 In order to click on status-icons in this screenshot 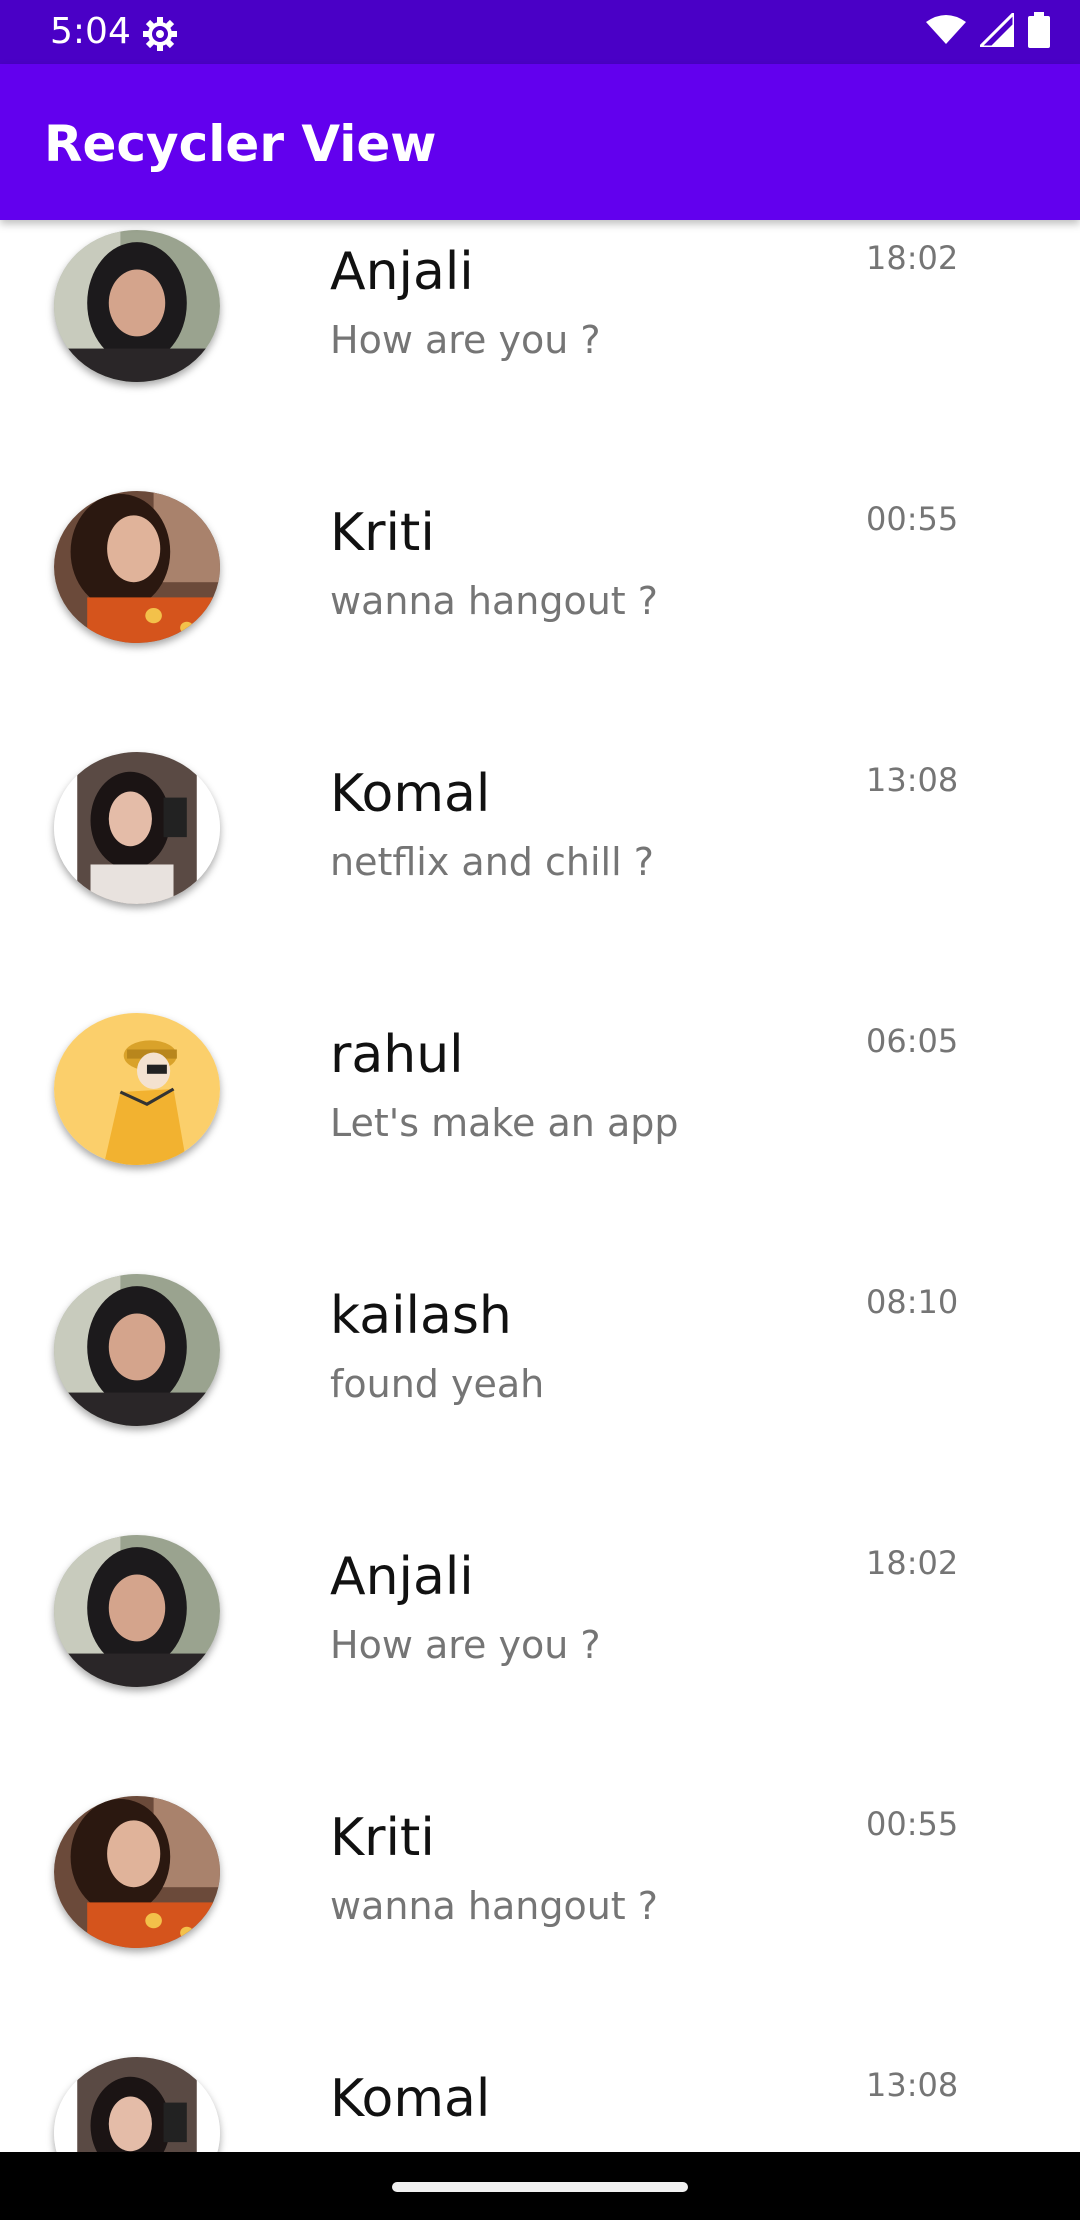, I will do `click(988, 30)`.